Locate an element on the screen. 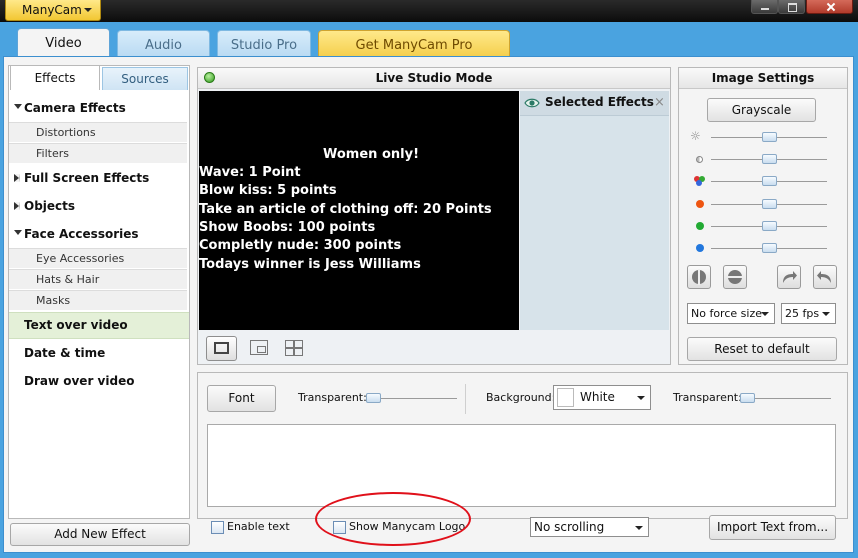 The image size is (858, 558). text-transparency-slider-thumb is located at coordinates (373, 398).